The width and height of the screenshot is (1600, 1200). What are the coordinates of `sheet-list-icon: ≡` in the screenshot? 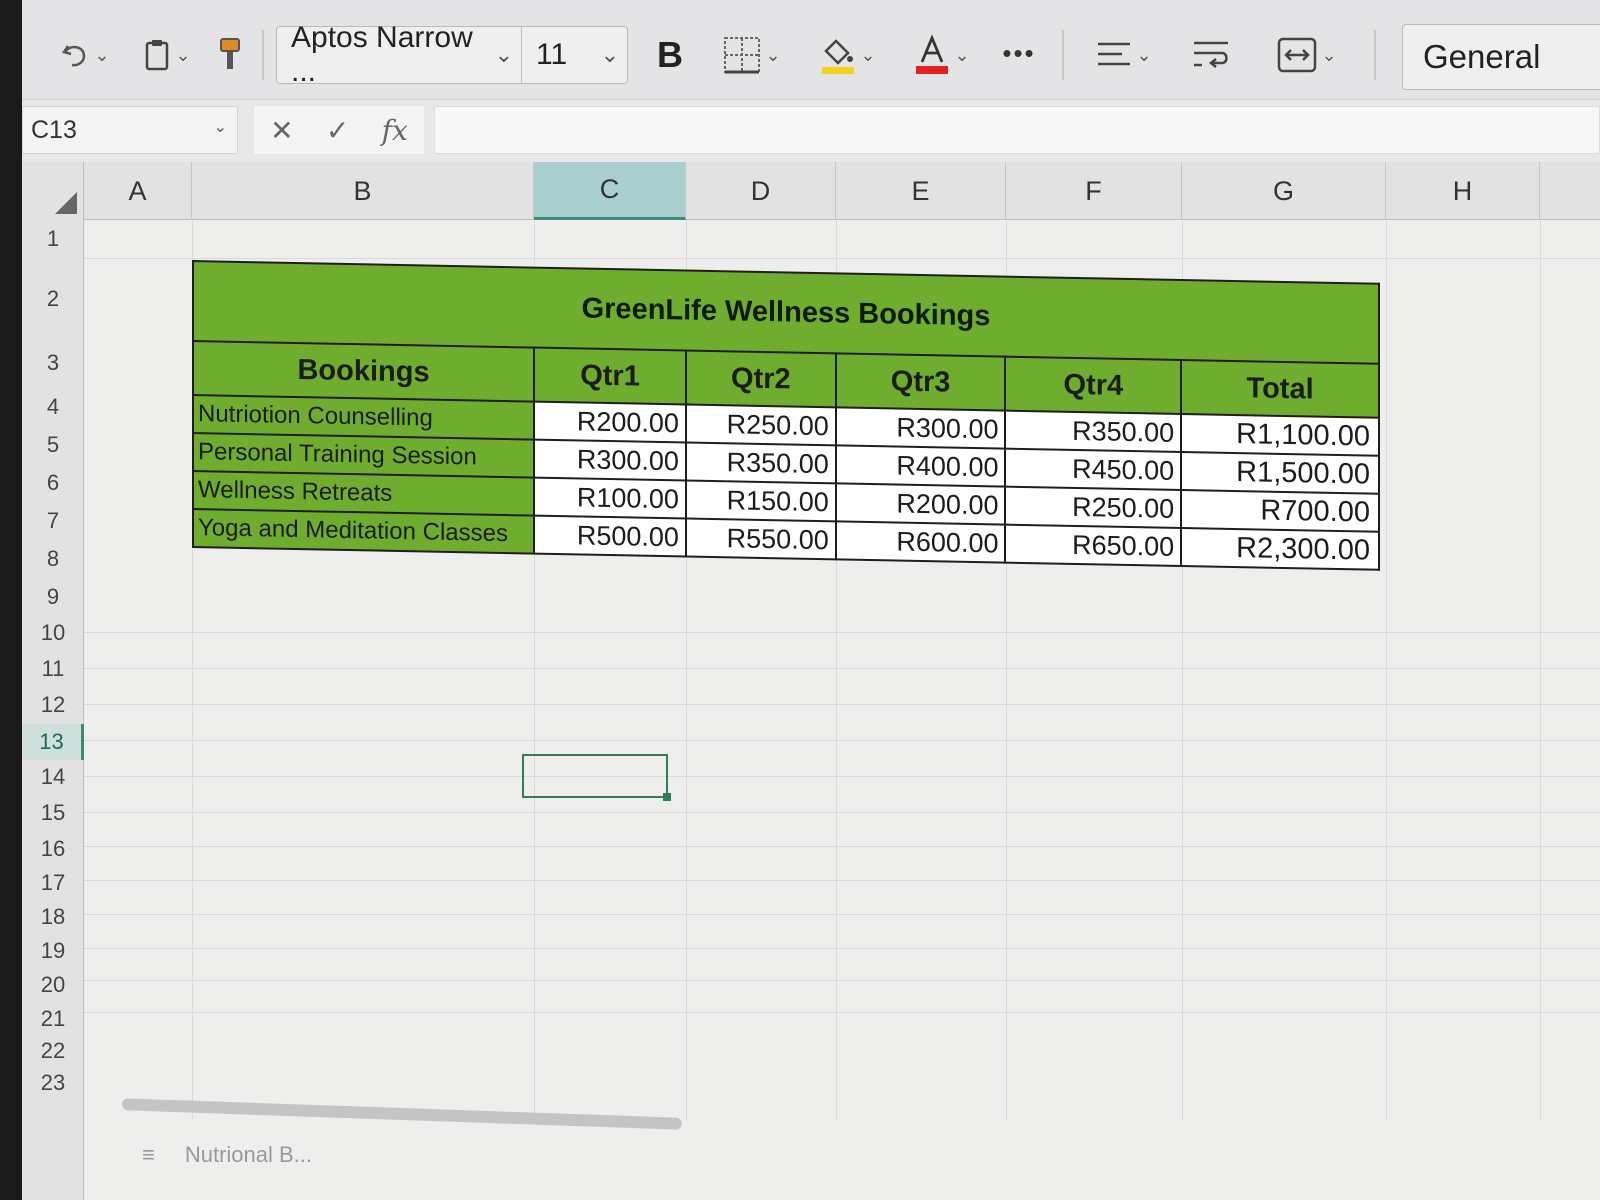 It's located at (148, 1154).